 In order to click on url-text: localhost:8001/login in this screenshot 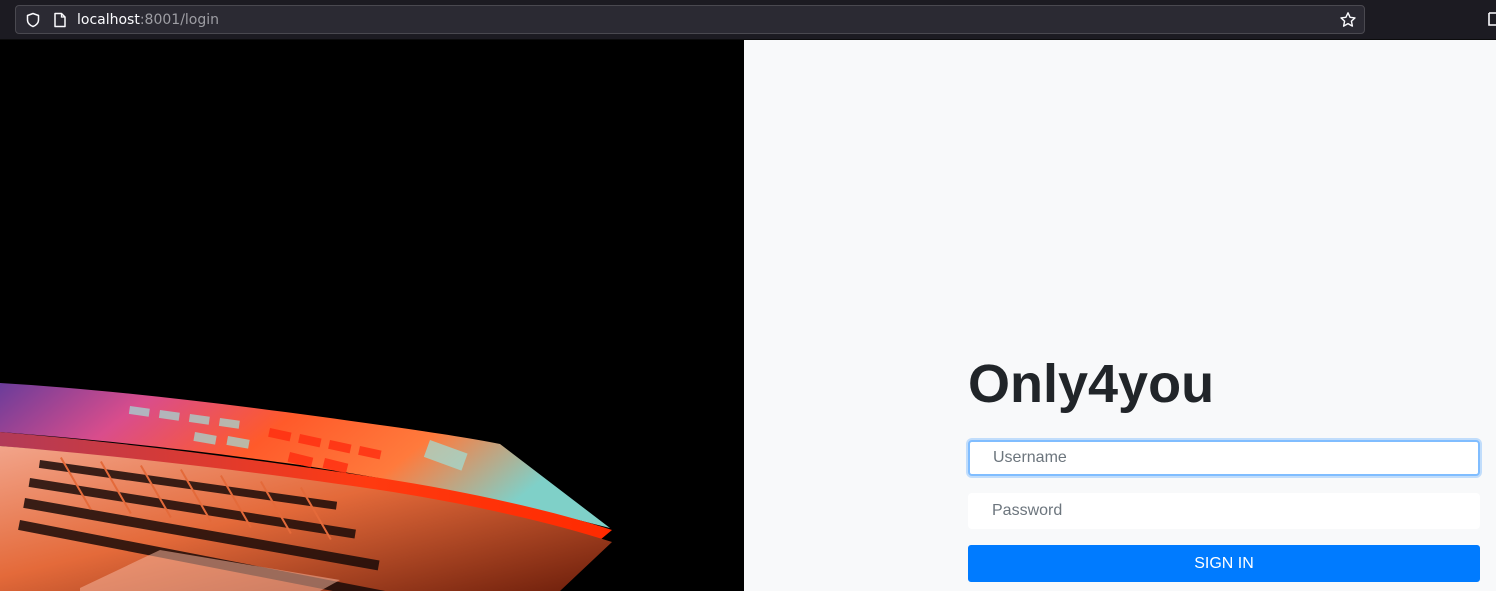, I will do `click(148, 20)`.